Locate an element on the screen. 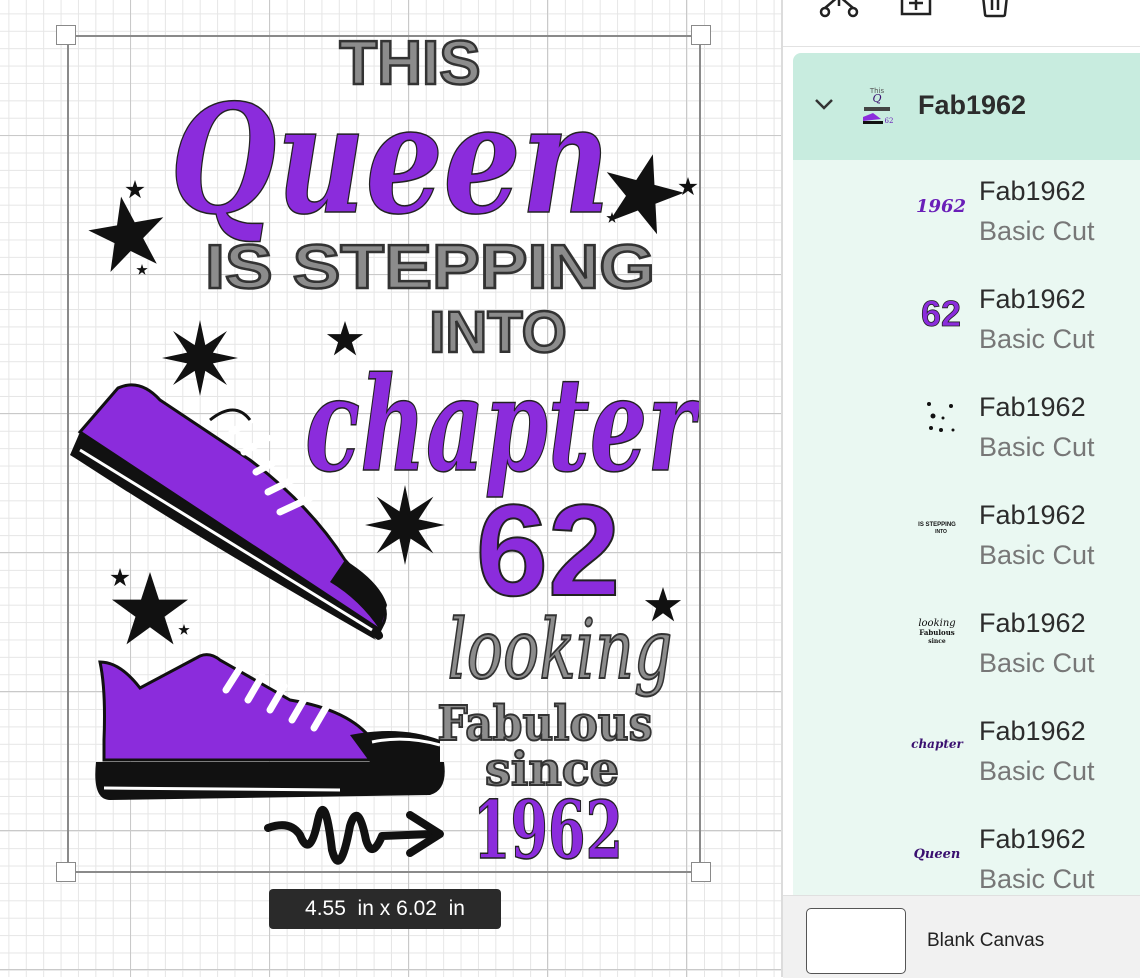 The width and height of the screenshot is (1140, 978). blank-canvas-label: Blank Canvas is located at coordinates (986, 940).